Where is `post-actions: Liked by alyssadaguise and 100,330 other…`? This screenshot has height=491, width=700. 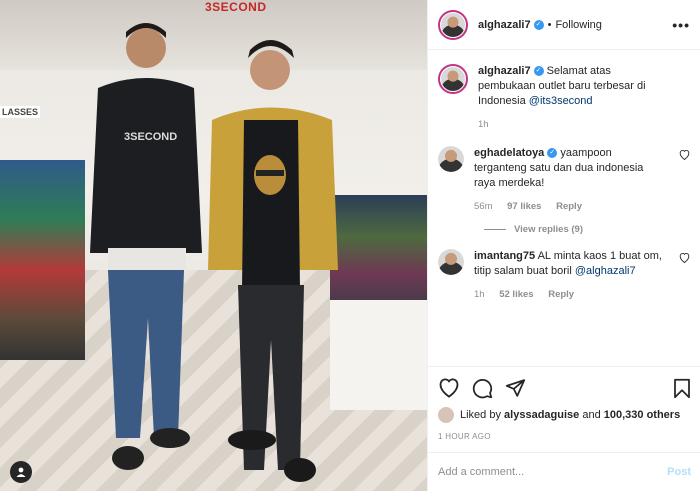
post-actions: Liked by alyssadaguise and 100,330 other… is located at coordinates (564, 403).